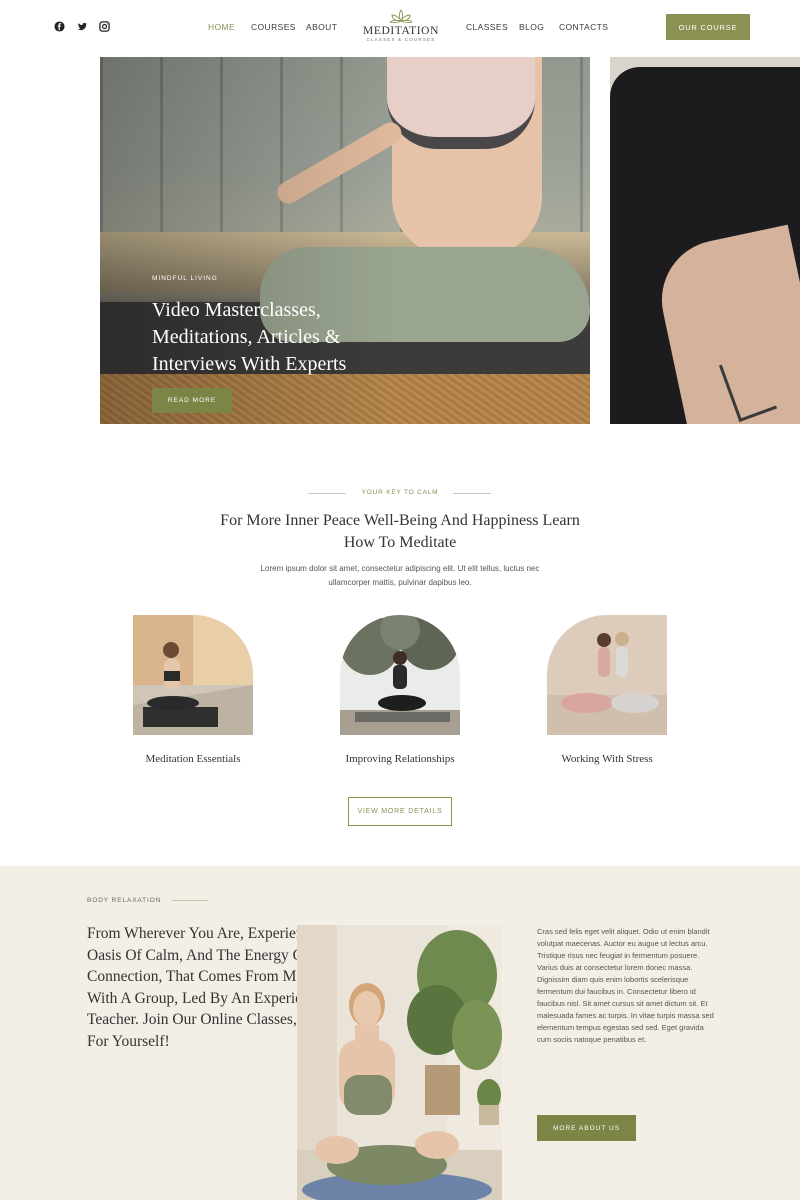 The image size is (800, 1200). What do you see at coordinates (221, 27) in the screenshot?
I see `nav-home: HOME` at bounding box center [221, 27].